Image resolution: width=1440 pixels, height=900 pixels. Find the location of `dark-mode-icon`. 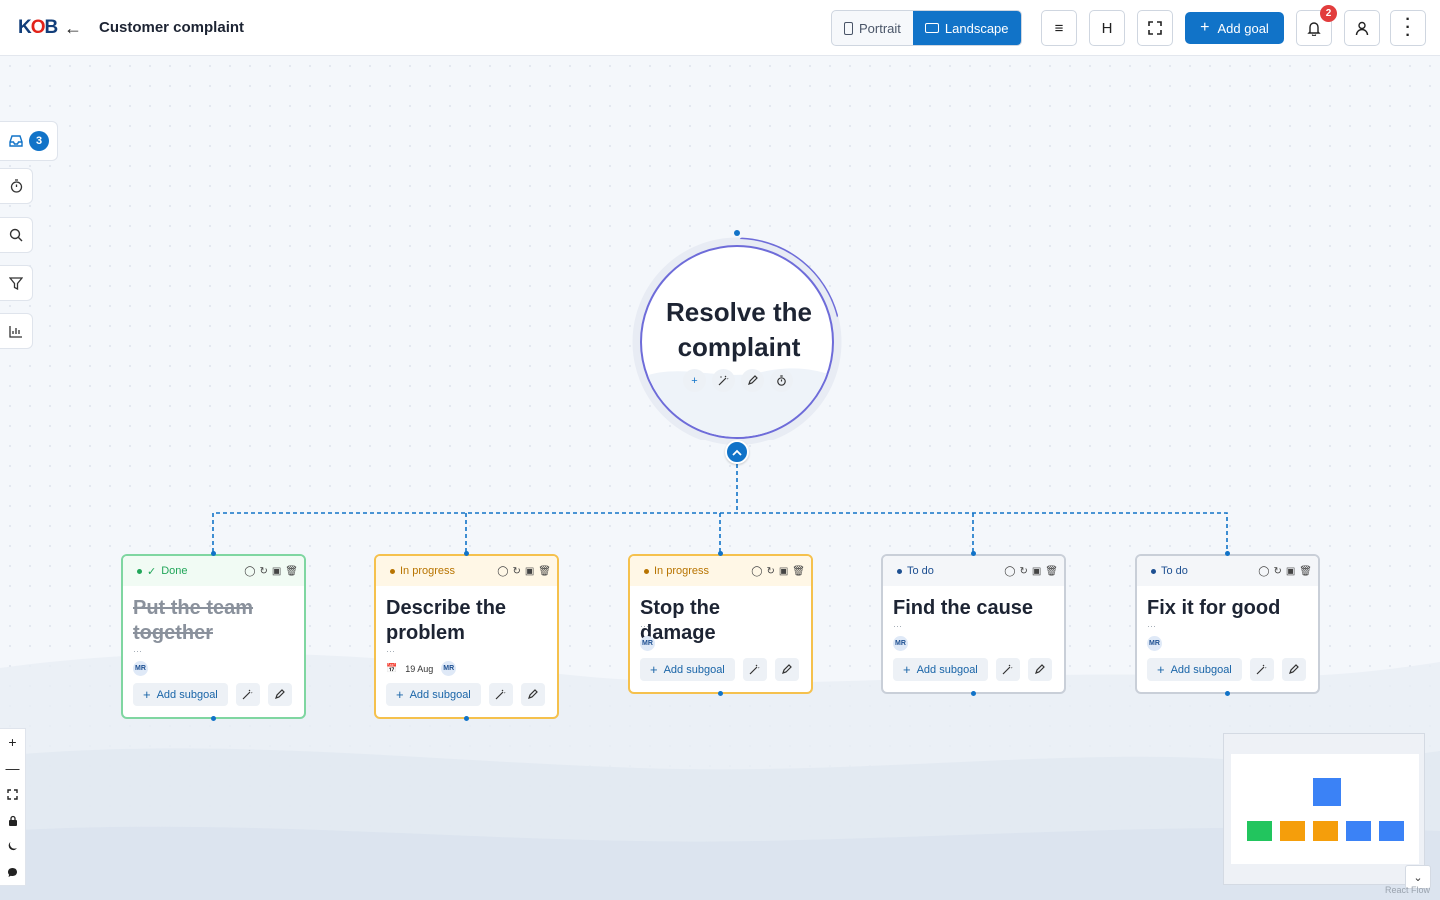

dark-mode-icon is located at coordinates (12, 846).